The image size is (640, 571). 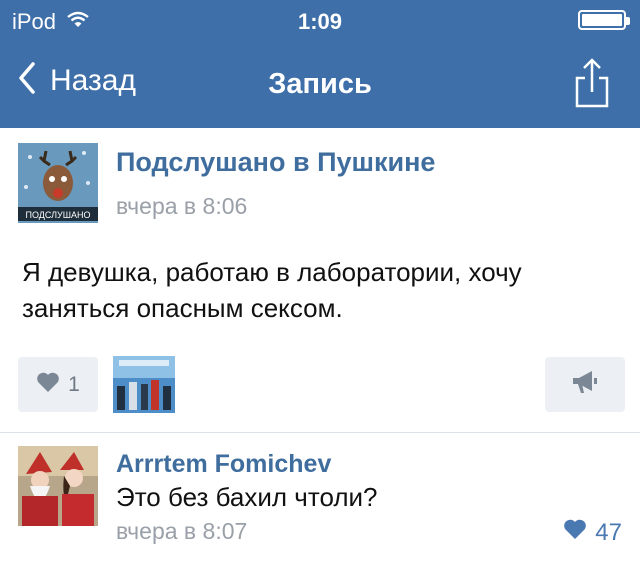 What do you see at coordinates (592, 532) in the screenshot?
I see `comment-like-button: 47` at bounding box center [592, 532].